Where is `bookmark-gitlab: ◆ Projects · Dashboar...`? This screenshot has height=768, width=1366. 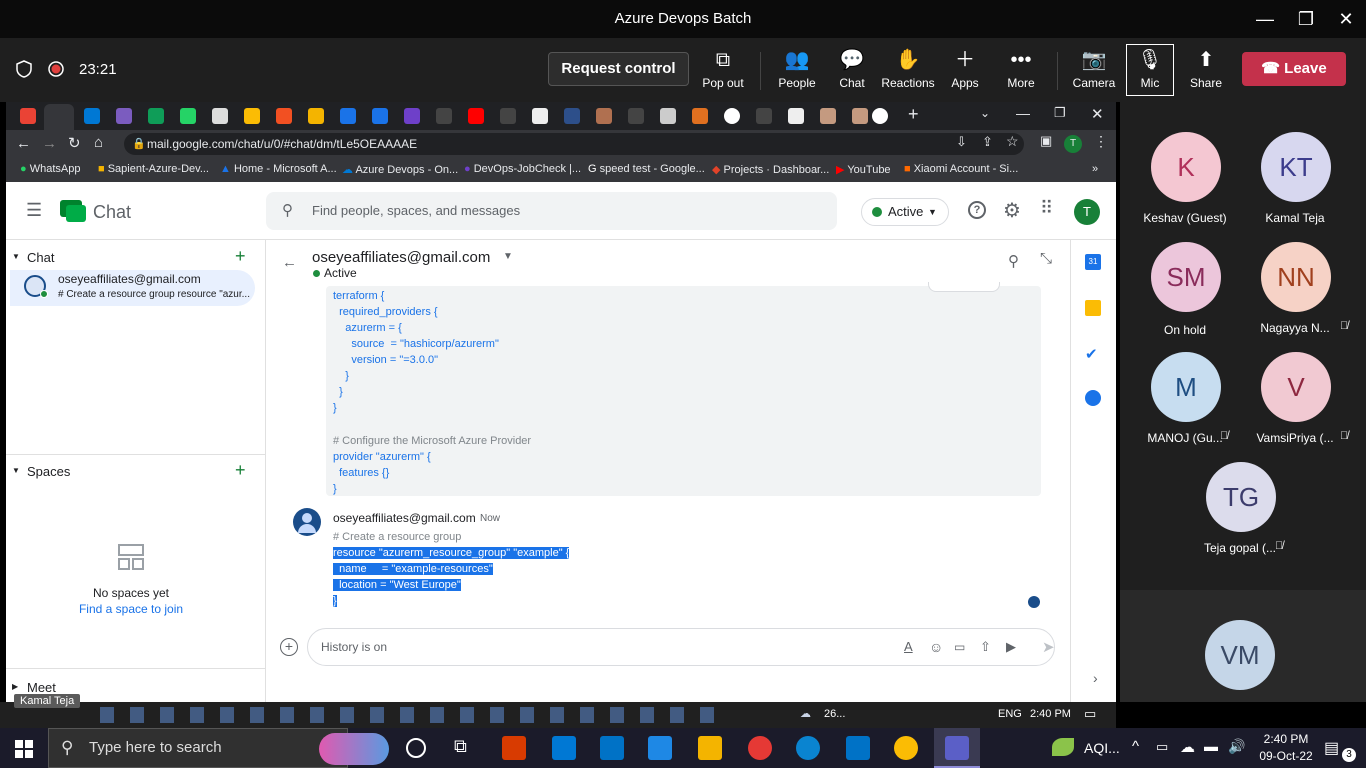 bookmark-gitlab: ◆ Projects · Dashboar... is located at coordinates (770, 169).